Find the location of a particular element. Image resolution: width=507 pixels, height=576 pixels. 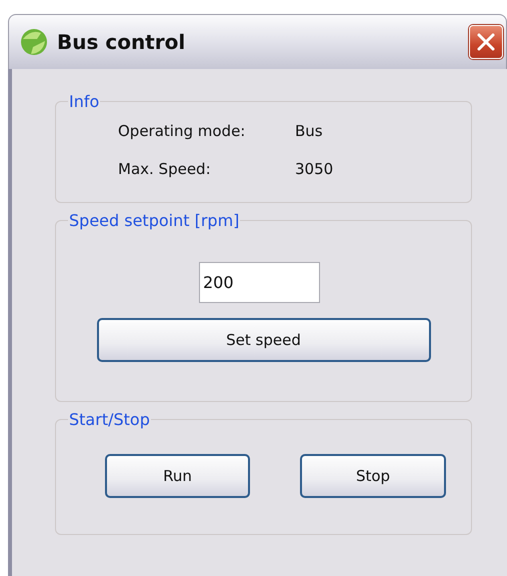

window-title: Bus control is located at coordinates (121, 42).